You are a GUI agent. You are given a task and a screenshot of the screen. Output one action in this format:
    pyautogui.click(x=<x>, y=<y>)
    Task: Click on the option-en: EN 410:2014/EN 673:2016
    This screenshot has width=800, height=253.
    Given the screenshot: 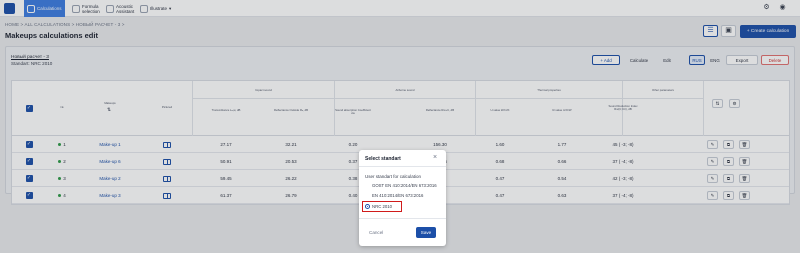 What is the action you would take?
    pyautogui.click(x=394, y=195)
    